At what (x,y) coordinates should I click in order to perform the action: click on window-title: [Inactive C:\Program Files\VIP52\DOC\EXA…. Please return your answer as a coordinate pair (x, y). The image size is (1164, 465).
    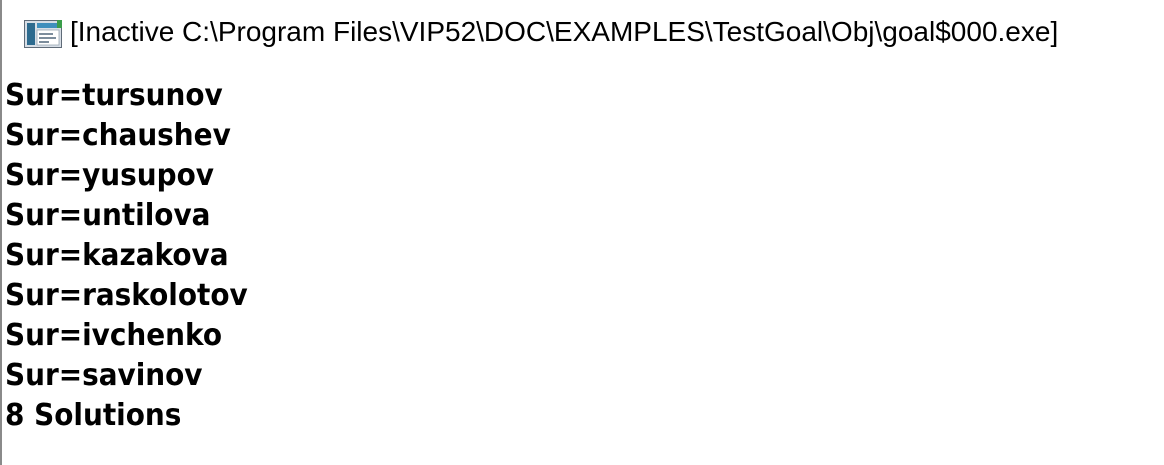
    Looking at the image, I should click on (564, 31).